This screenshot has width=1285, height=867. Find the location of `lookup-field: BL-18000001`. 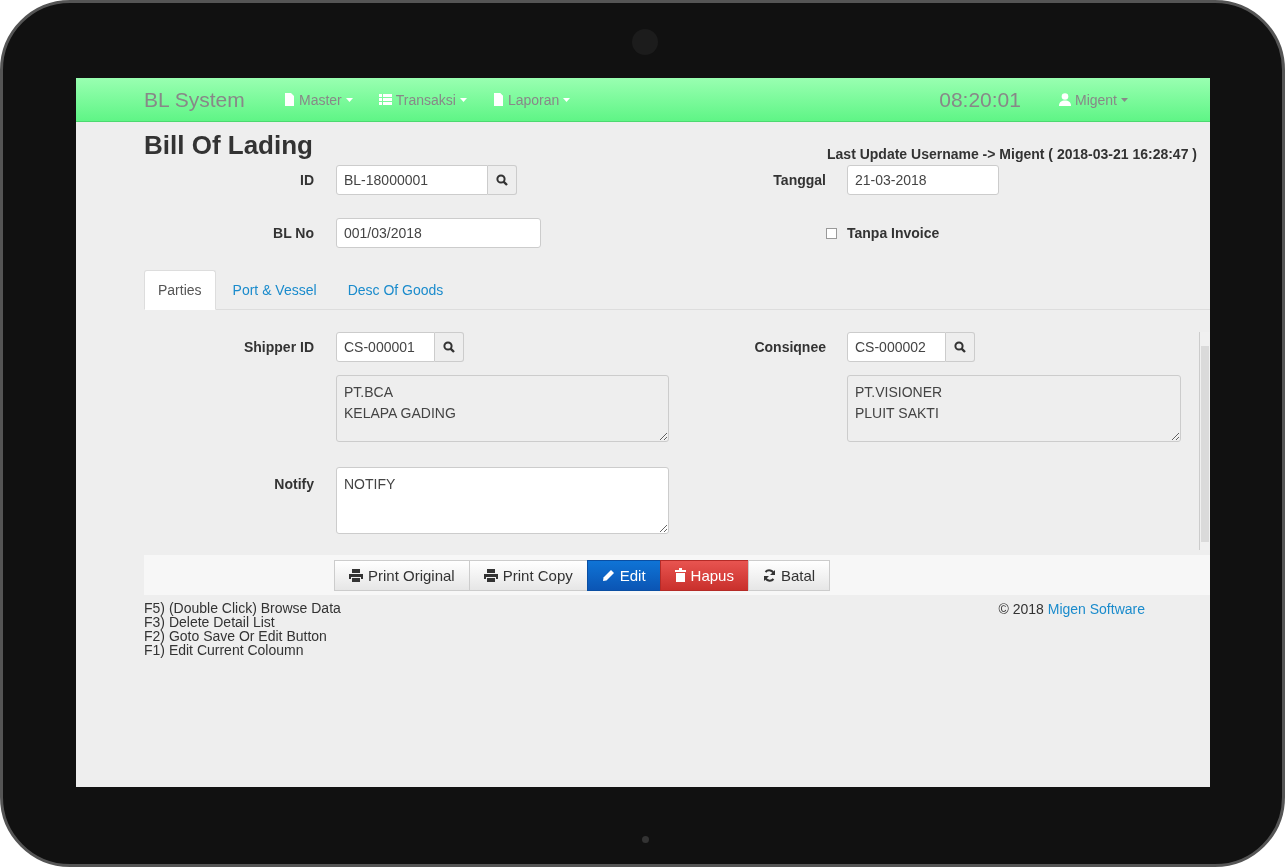

lookup-field: BL-18000001 is located at coordinates (412, 180).